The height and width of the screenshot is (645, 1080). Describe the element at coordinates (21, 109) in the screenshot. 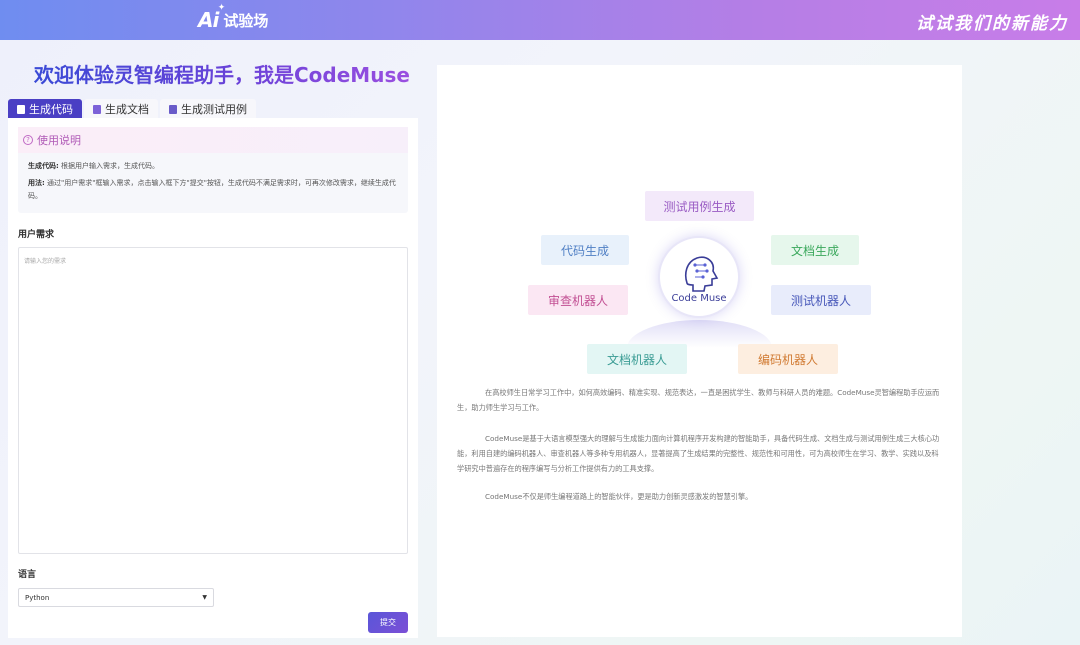

I see `code-icon` at that location.